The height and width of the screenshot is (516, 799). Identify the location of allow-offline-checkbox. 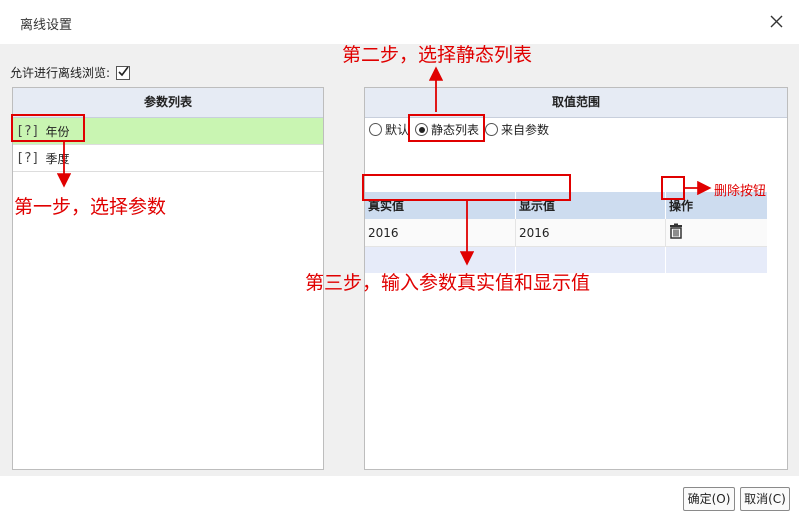
(123, 72).